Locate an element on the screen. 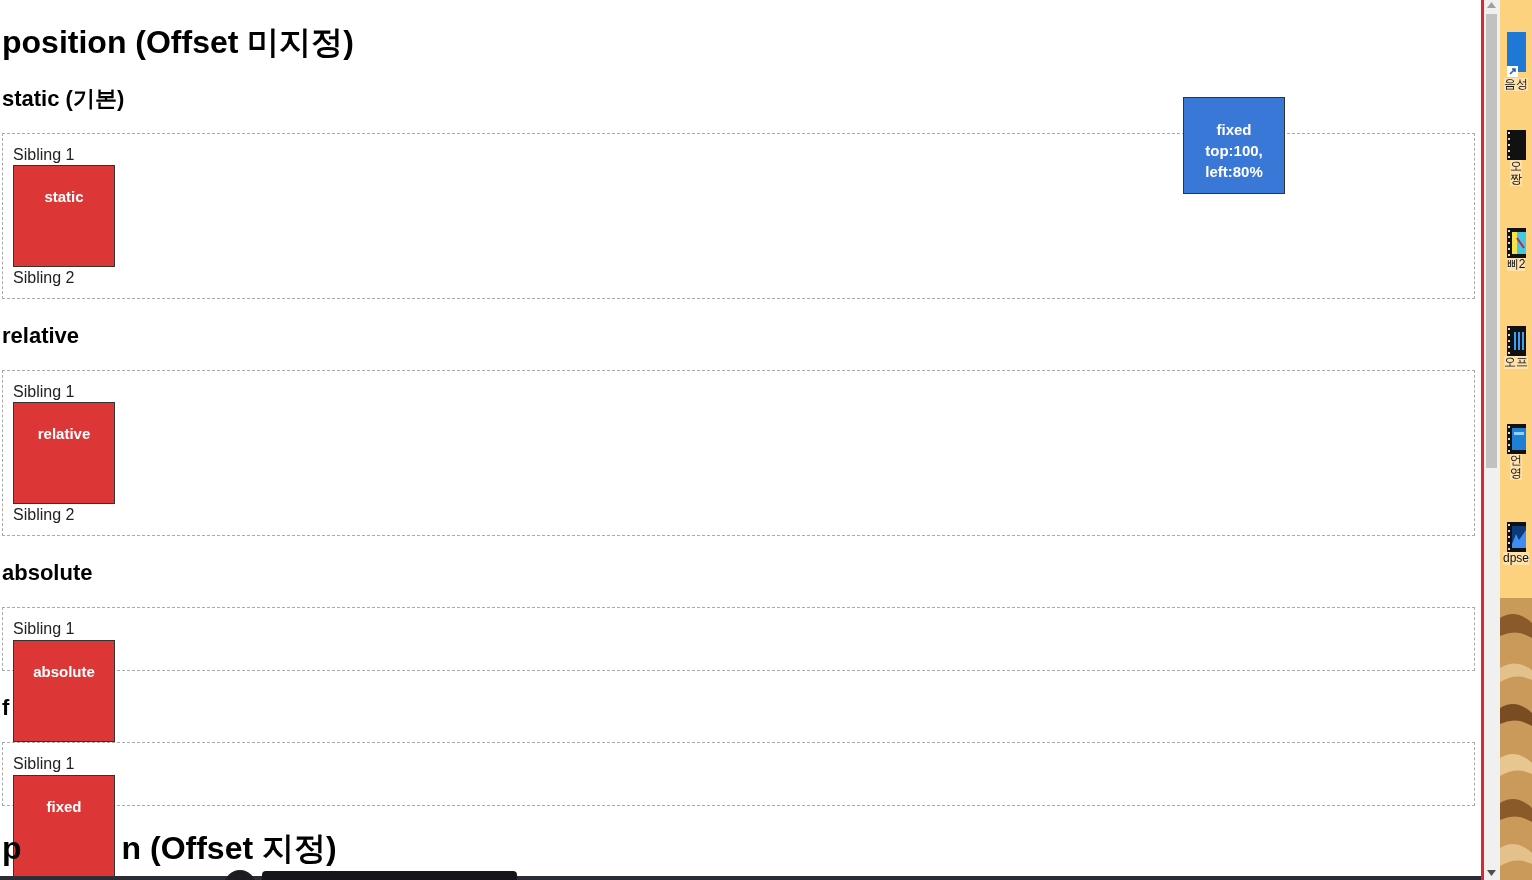  page-title: position (Offset 미지정) is located at coordinates (178, 42).